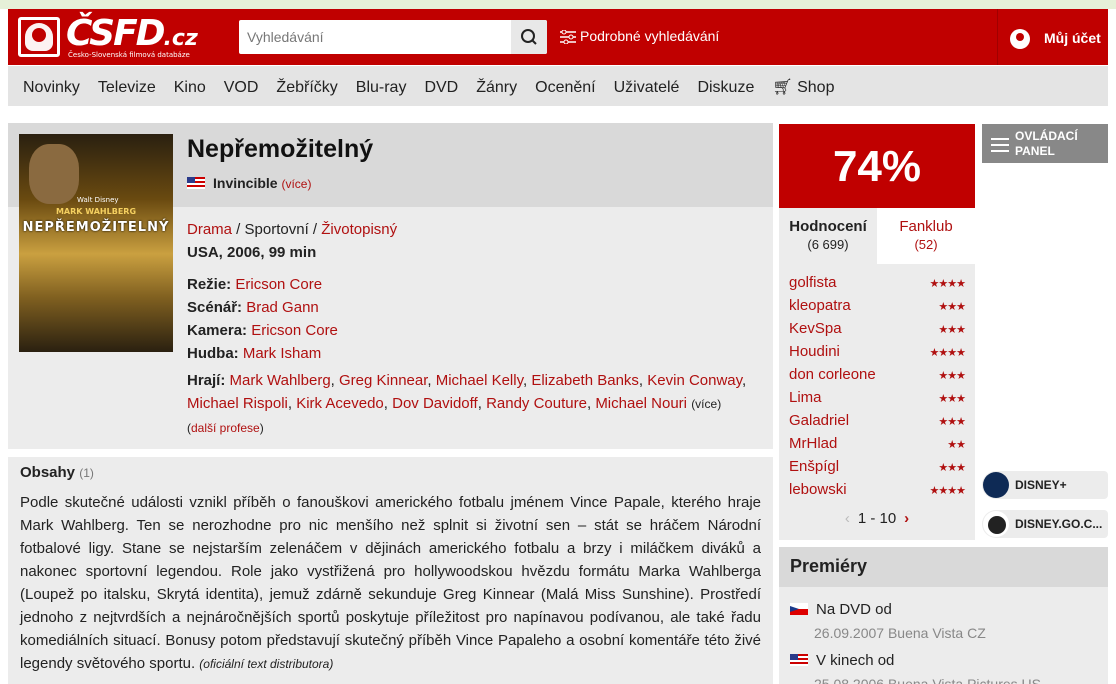 The width and height of the screenshot is (1116, 684). What do you see at coordinates (877, 518) in the screenshot?
I see `ratings-pager: ‹ 1 - 10 ›` at bounding box center [877, 518].